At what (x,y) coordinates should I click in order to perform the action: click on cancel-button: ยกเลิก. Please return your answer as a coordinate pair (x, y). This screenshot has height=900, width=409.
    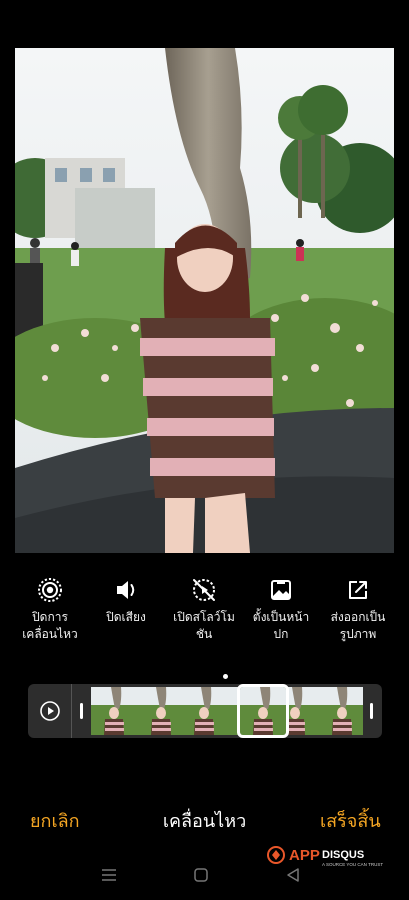
    Looking at the image, I should click on (55, 822).